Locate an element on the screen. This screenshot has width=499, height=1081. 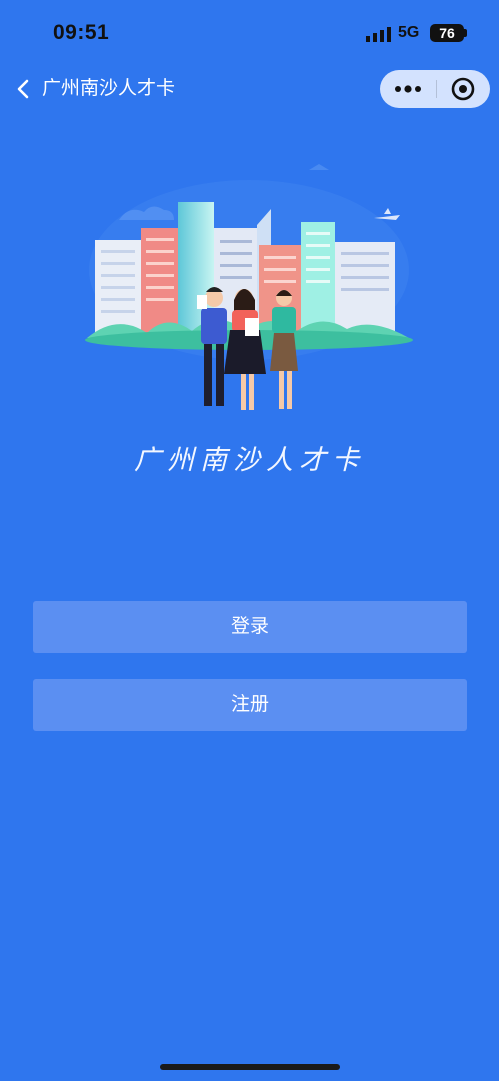
hero-title: 广州南沙人才卡 is located at coordinates (249, 460).